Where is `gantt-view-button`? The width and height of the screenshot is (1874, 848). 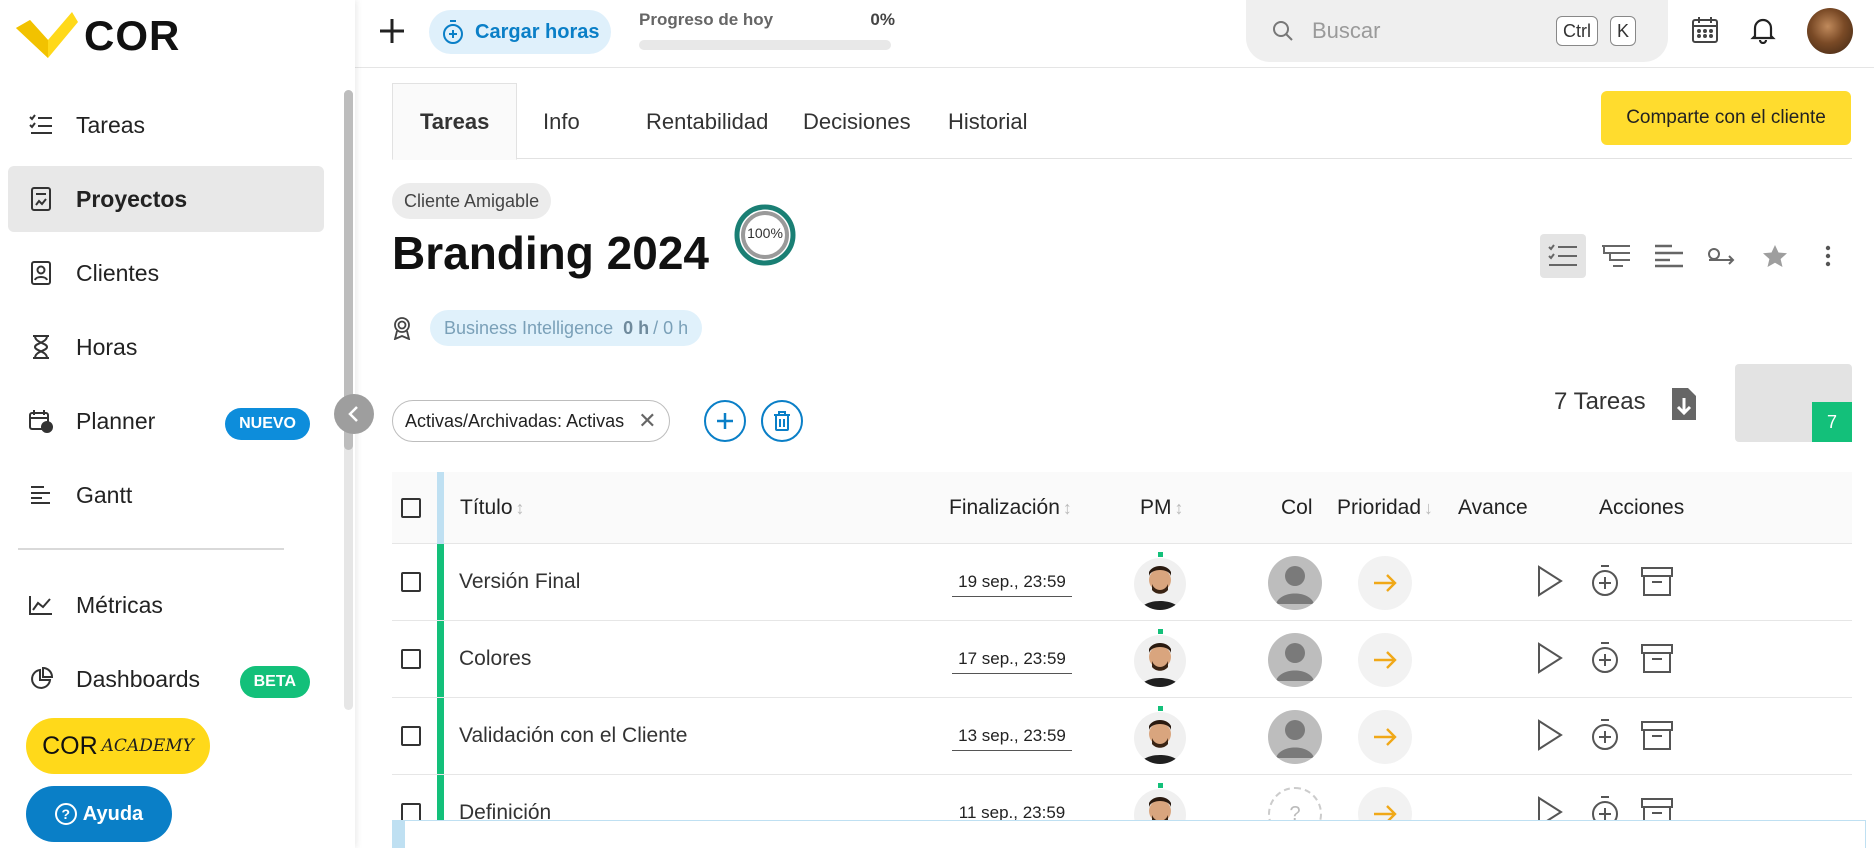
gantt-view-button is located at coordinates (1669, 256).